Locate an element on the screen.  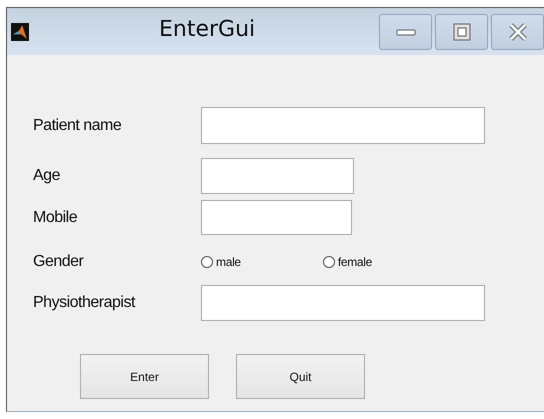
radio-label: female is located at coordinates (355, 262).